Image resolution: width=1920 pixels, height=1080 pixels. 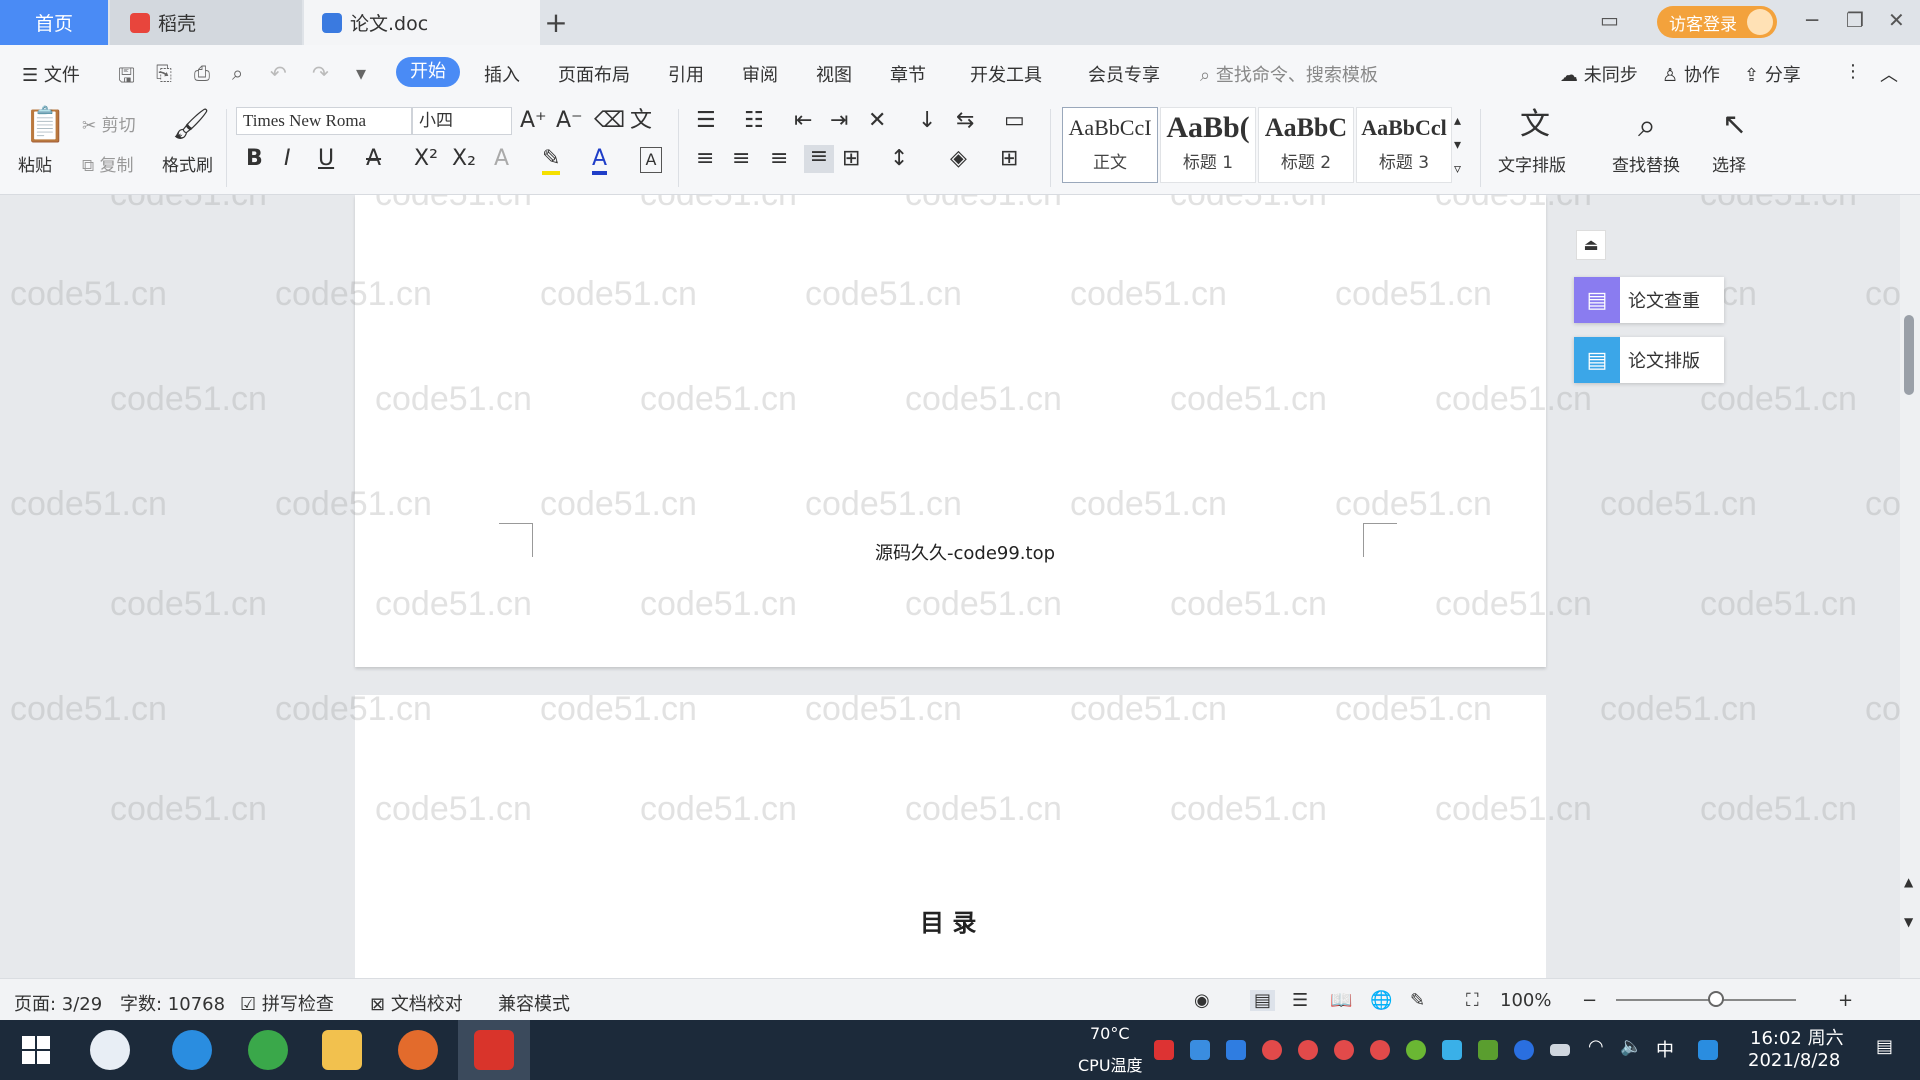 I want to click on share-button: ⇪ 分享, so click(x=1772, y=74).